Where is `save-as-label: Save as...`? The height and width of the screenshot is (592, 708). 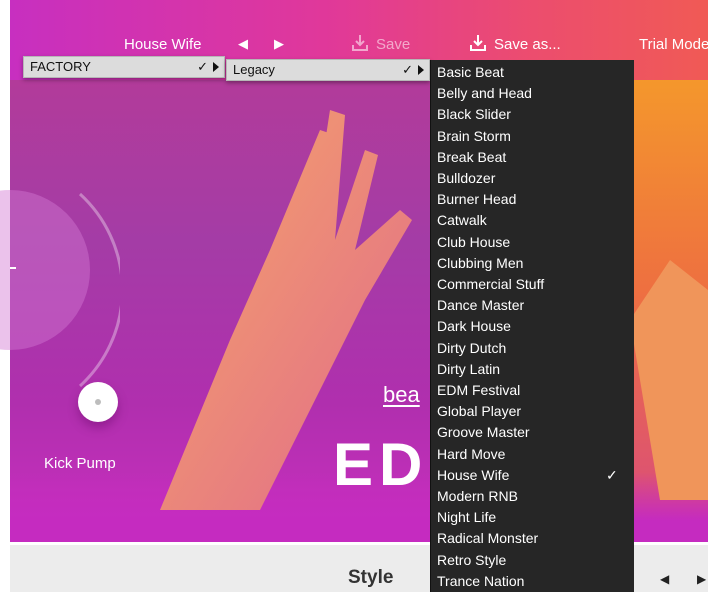
save-as-label: Save as... is located at coordinates (527, 44).